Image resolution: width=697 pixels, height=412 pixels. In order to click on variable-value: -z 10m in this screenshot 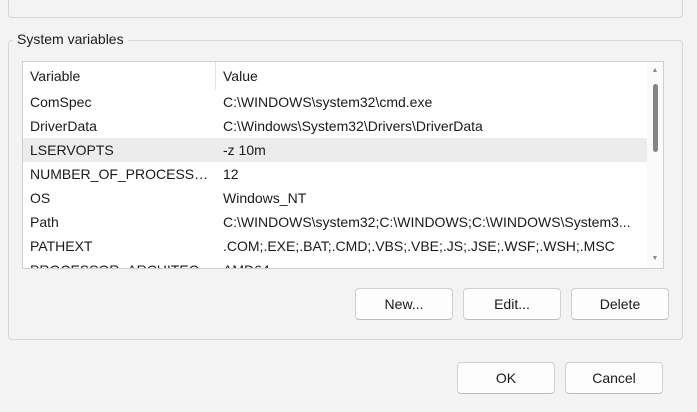, I will do `click(244, 150)`.